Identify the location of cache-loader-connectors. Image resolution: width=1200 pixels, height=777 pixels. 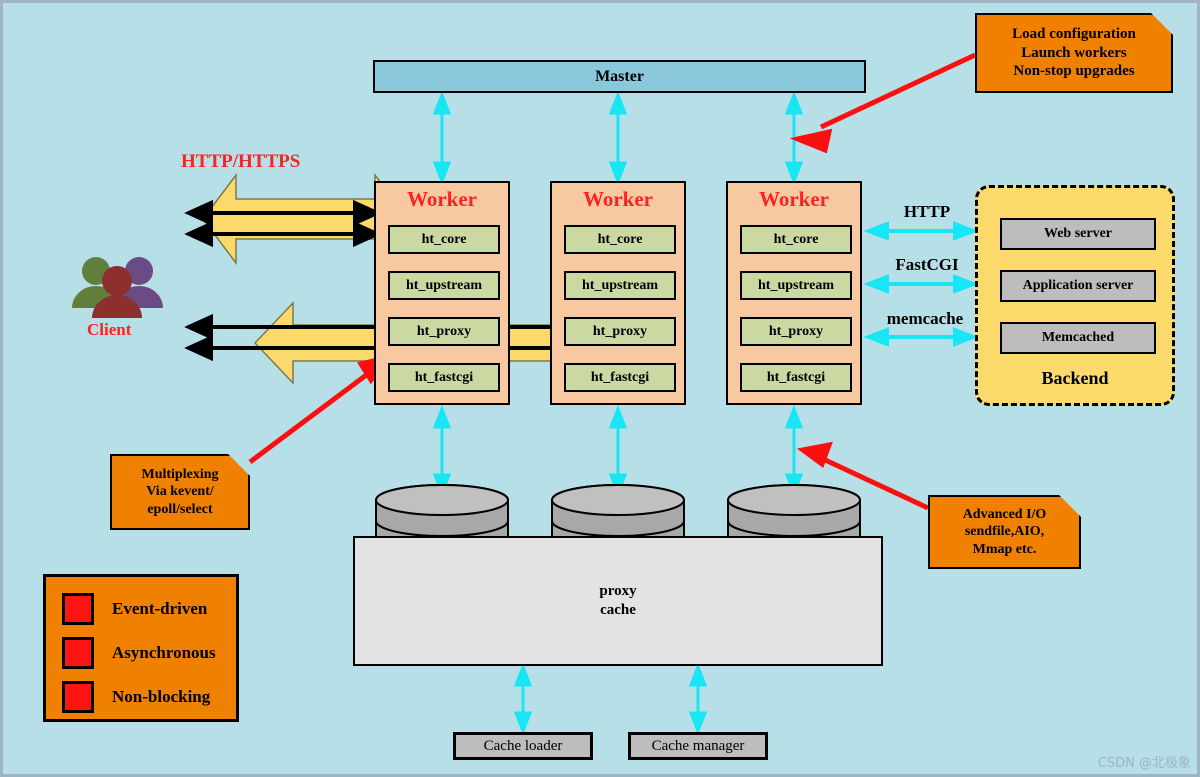
(610, 699).